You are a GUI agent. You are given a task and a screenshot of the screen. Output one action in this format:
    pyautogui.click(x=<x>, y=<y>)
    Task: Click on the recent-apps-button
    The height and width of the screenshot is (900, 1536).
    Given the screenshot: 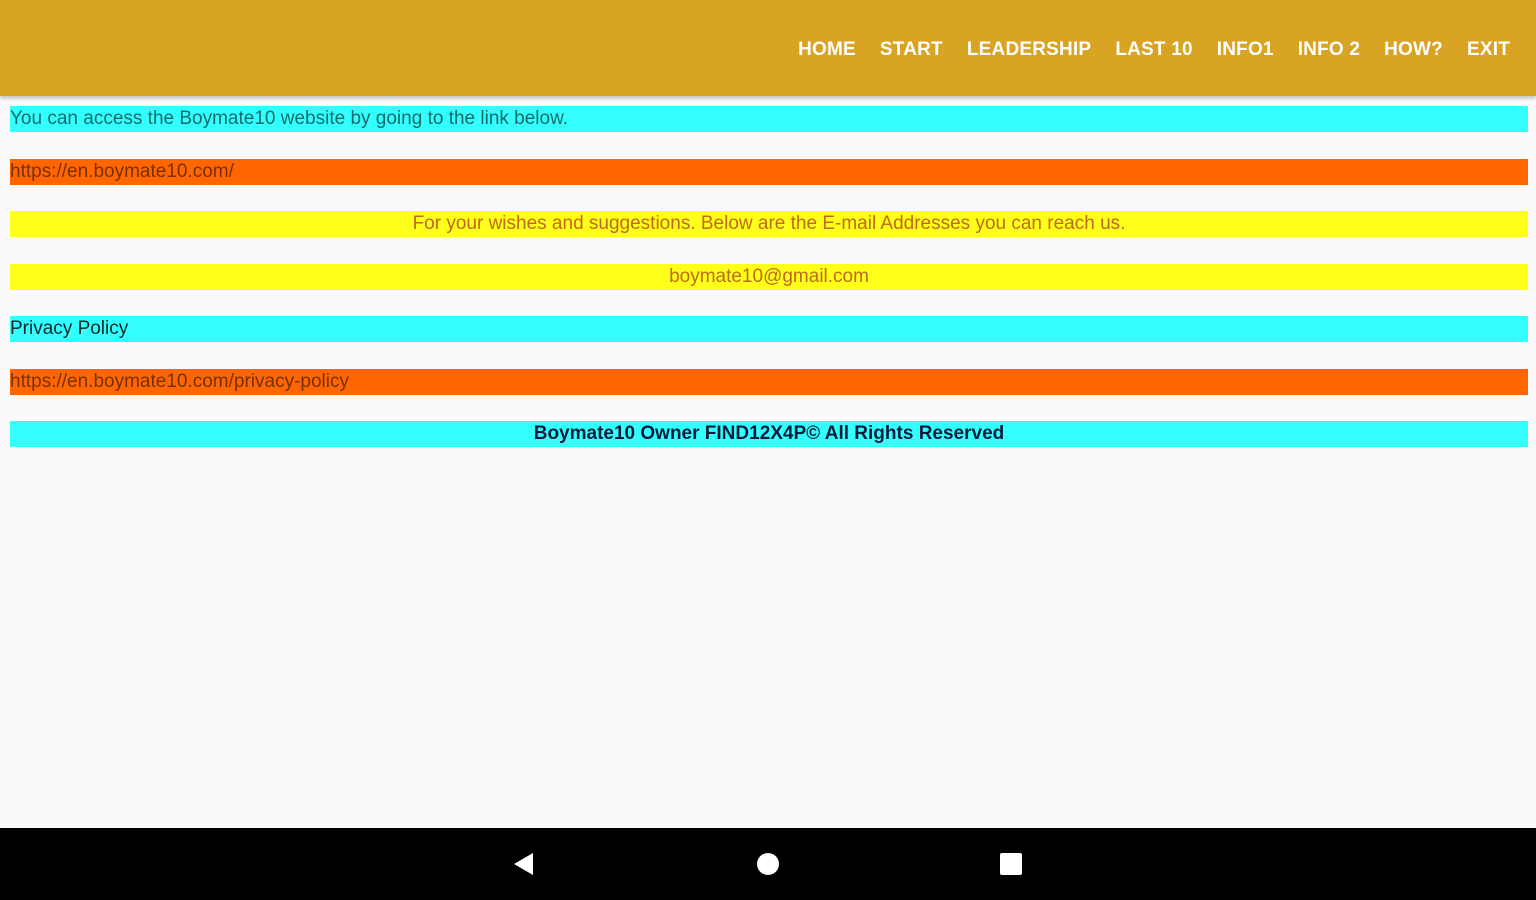 What is the action you would take?
    pyautogui.click(x=1011, y=864)
    